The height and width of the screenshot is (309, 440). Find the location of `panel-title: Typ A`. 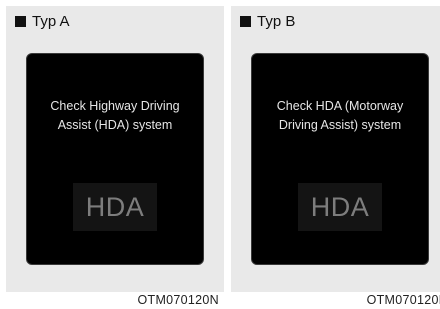

panel-title: Typ A is located at coordinates (51, 21).